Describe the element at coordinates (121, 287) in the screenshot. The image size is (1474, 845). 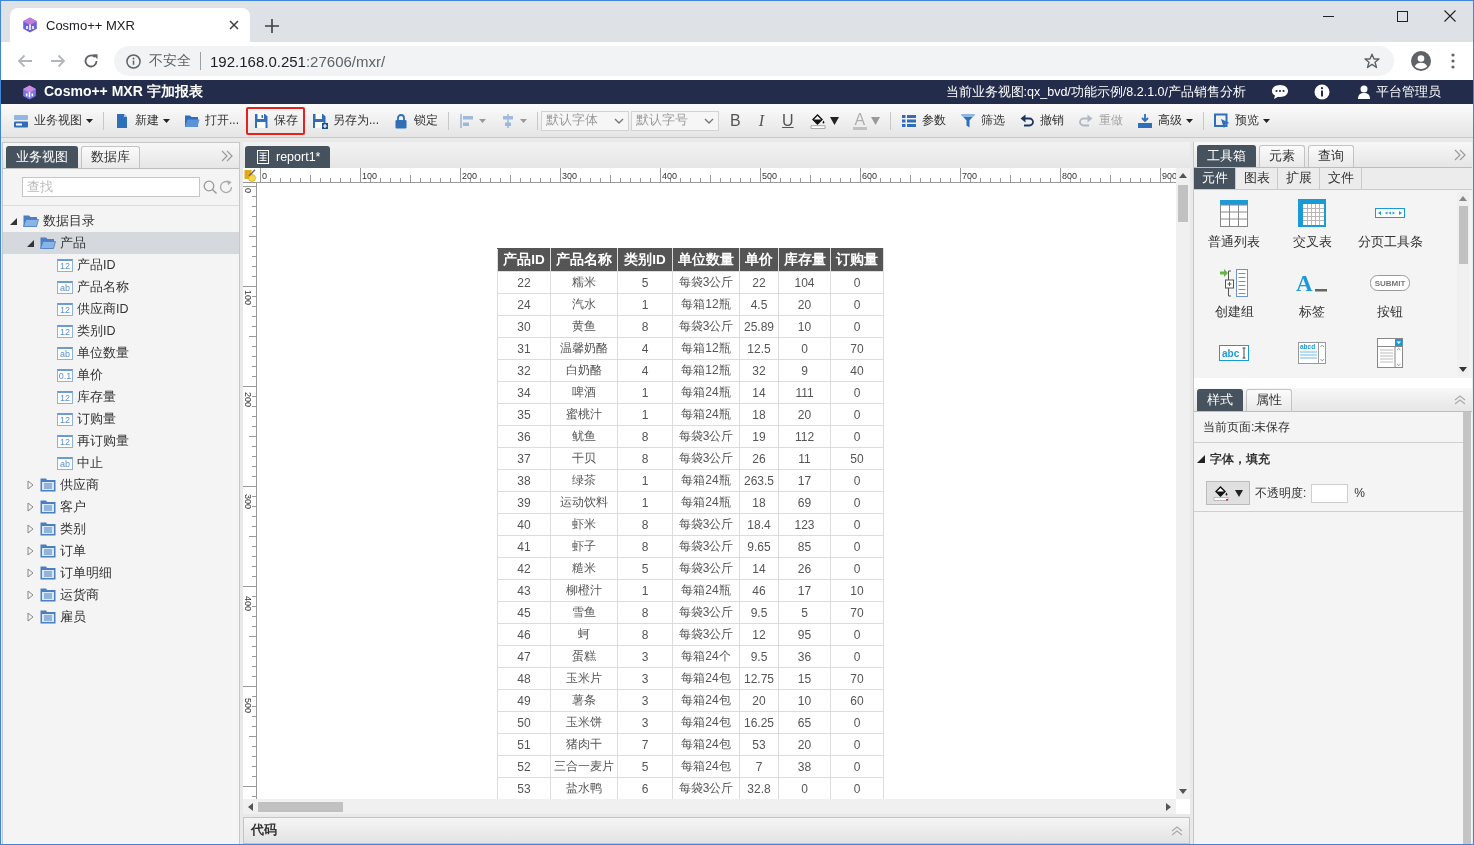
I see `tree-item: ab 产品名称` at that location.